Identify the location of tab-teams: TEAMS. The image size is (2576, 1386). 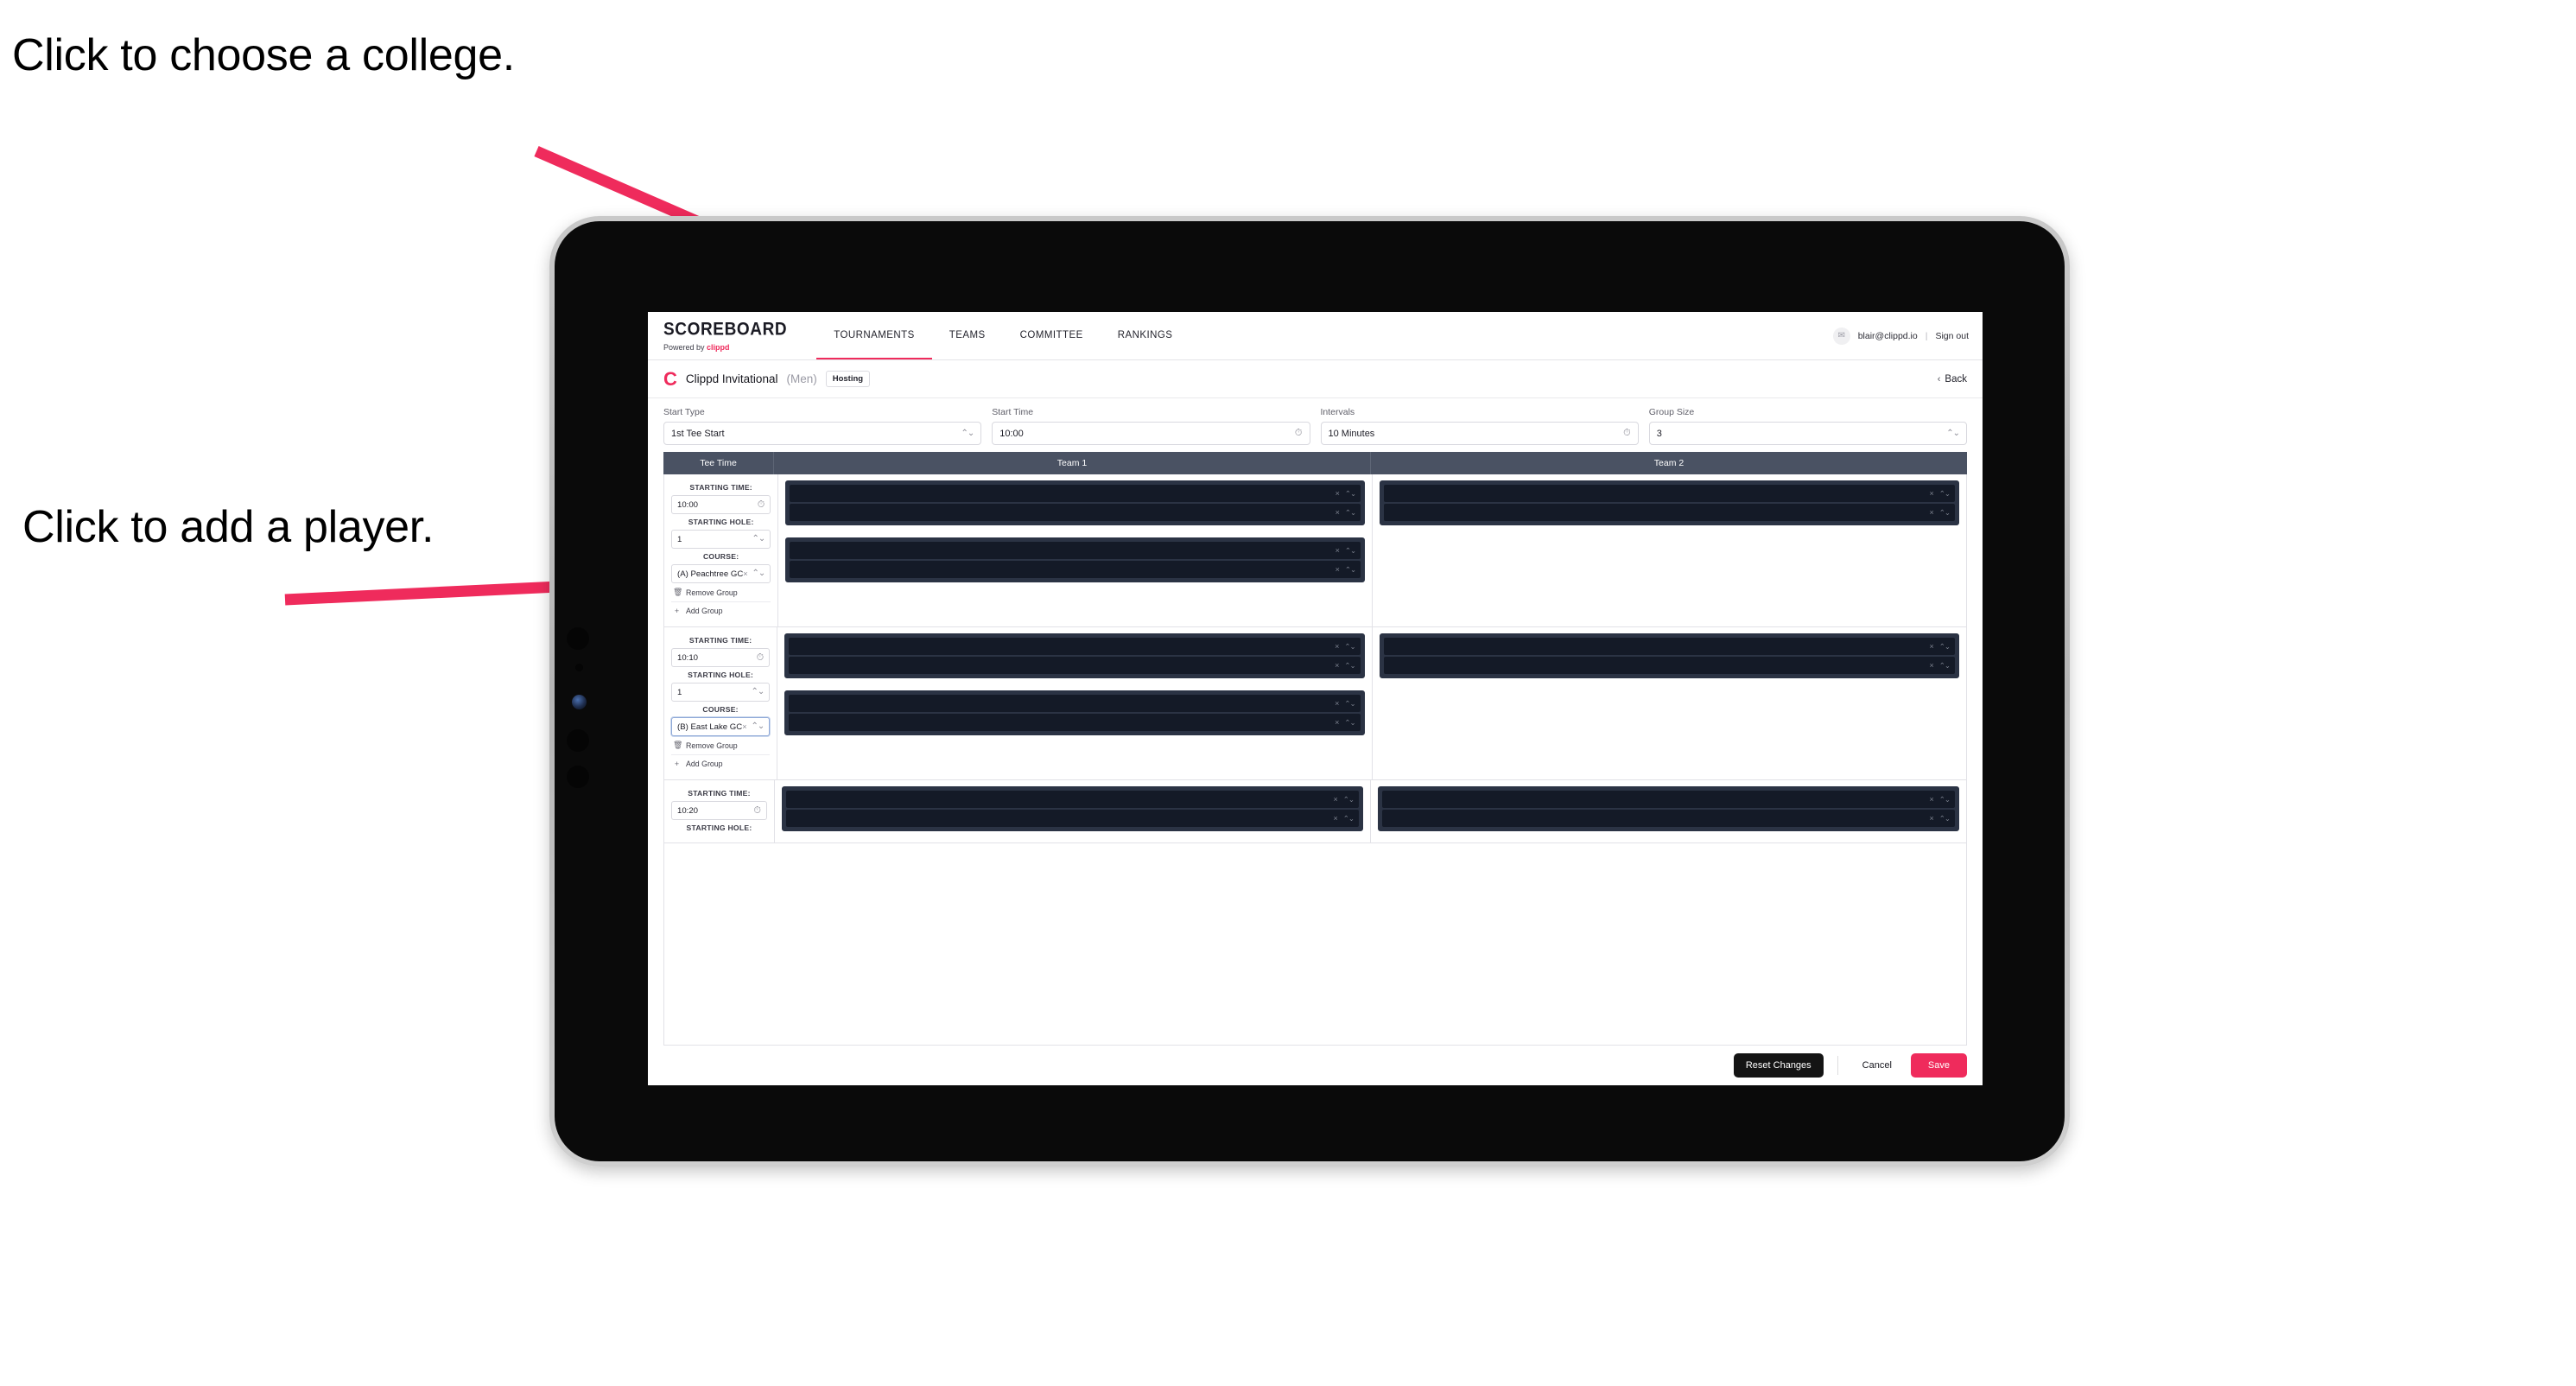
(967, 335).